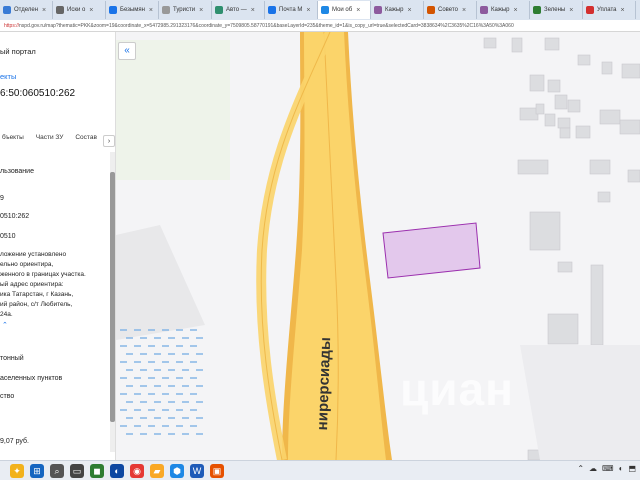  I want to click on taskbar-app-icon: ▰, so click(157, 470).